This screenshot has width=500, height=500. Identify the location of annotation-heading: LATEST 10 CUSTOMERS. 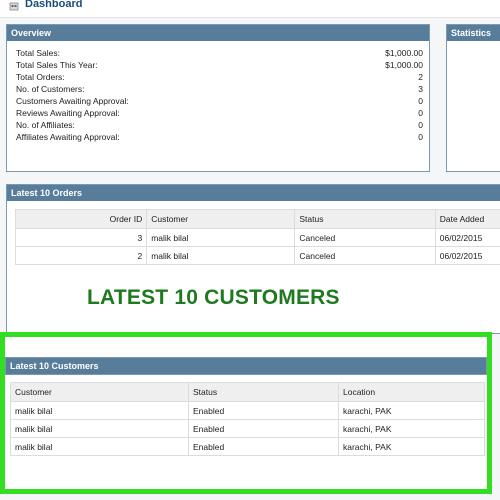
(213, 297).